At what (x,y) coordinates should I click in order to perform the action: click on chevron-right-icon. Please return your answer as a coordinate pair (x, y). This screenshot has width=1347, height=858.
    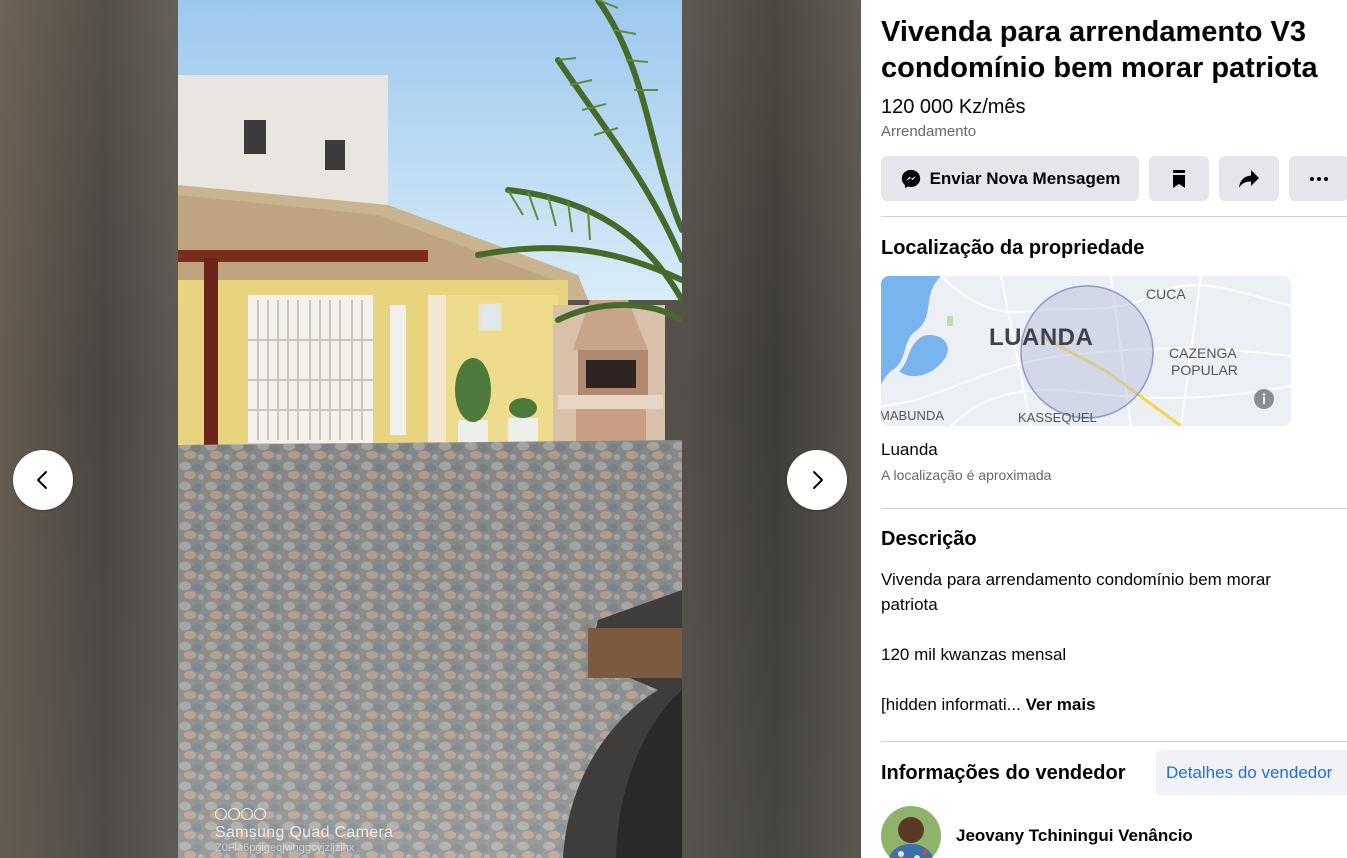
    Looking at the image, I should click on (818, 480).